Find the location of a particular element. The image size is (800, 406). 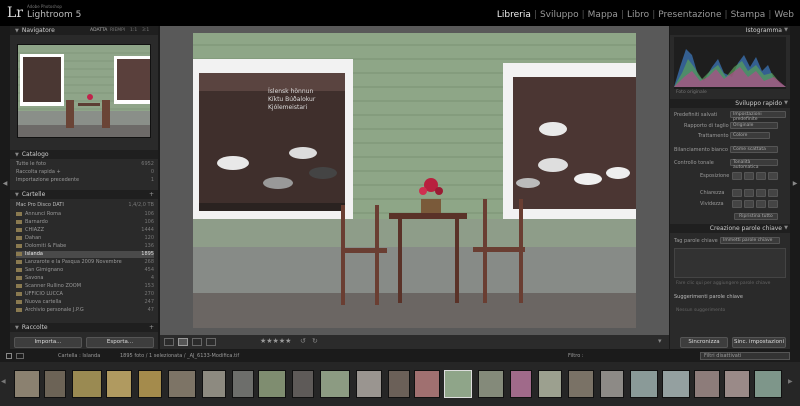

exposure-increase is located at coordinates (761, 176).